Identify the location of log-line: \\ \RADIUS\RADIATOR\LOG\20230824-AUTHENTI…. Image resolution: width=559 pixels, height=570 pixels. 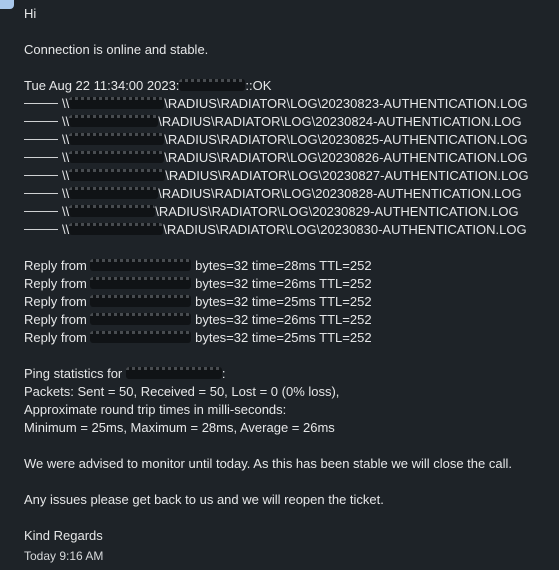
(289, 122).